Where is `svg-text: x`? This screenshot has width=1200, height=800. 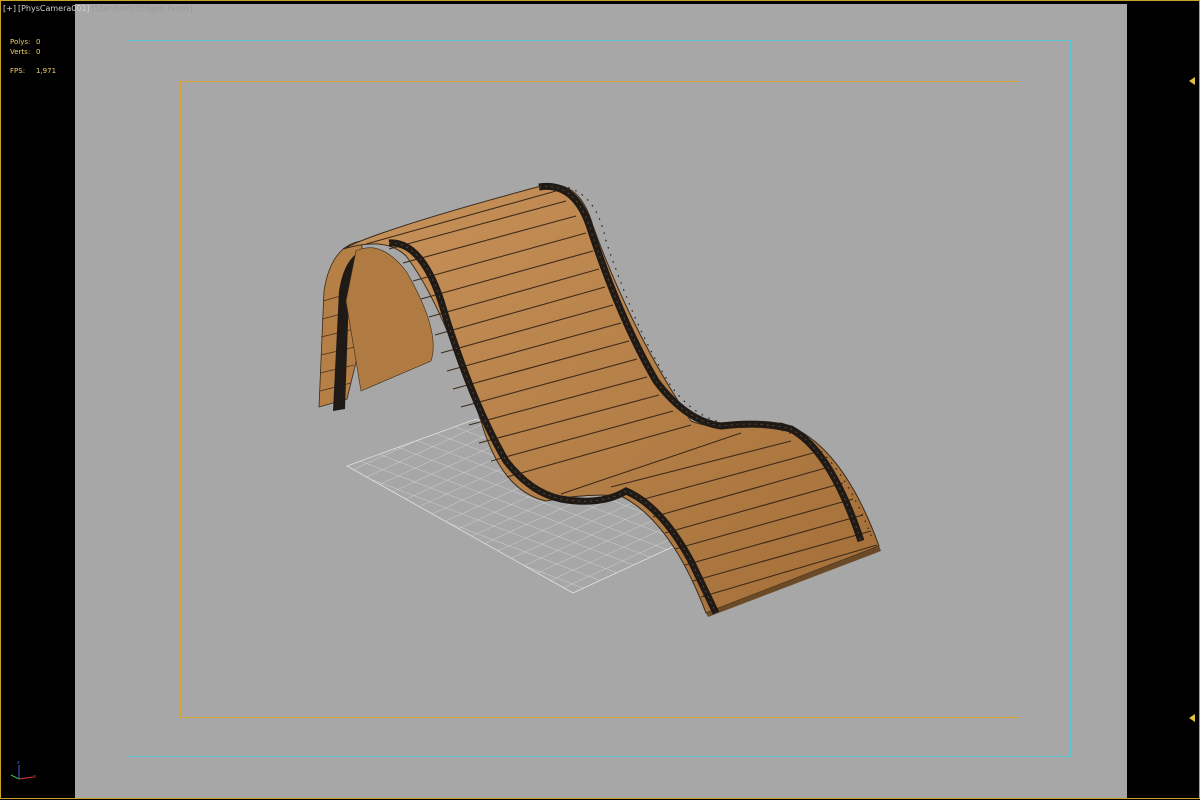
svg-text: x is located at coordinates (34, 777).